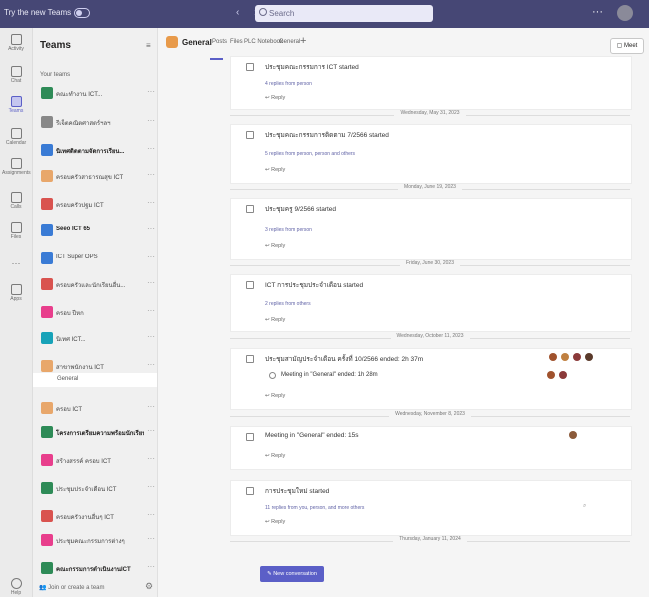 The width and height of the screenshot is (649, 597). What do you see at coordinates (16, 263) in the screenshot?
I see `rail-more: ···` at bounding box center [16, 263].